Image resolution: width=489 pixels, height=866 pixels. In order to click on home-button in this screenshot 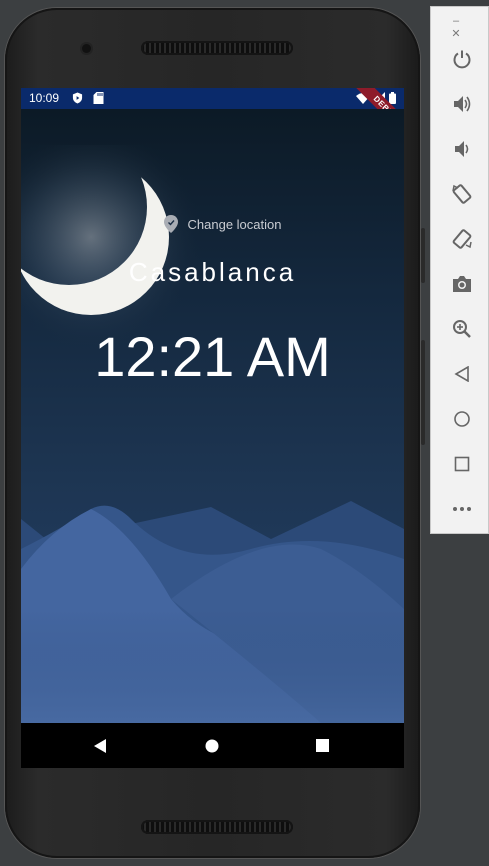, I will do `click(462, 419)`.